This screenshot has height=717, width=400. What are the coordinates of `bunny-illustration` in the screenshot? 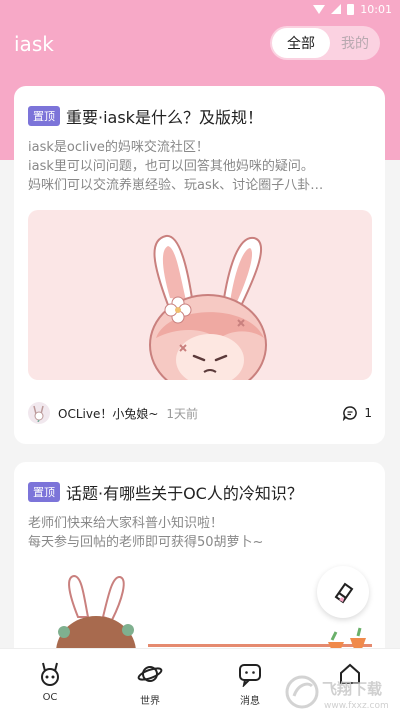 It's located at (208, 307).